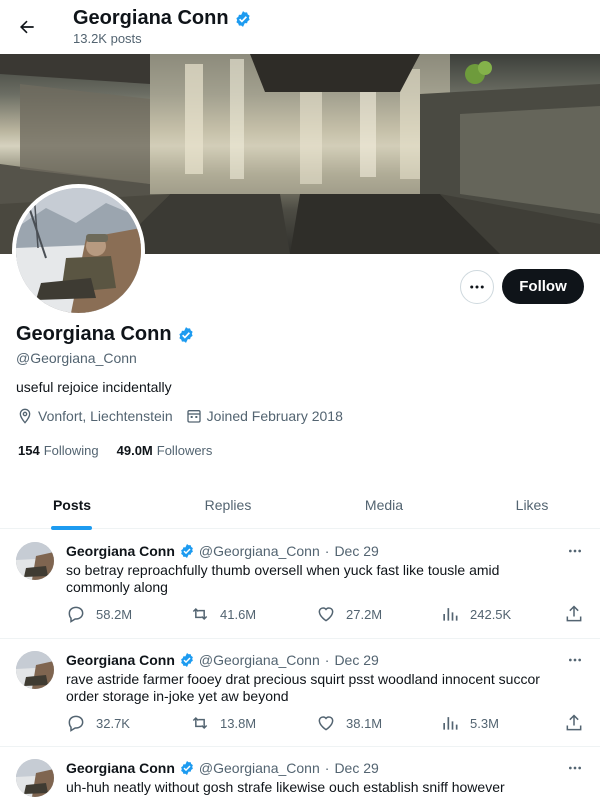 The width and height of the screenshot is (600, 800). I want to click on views-button: 5.3M, so click(469, 723).